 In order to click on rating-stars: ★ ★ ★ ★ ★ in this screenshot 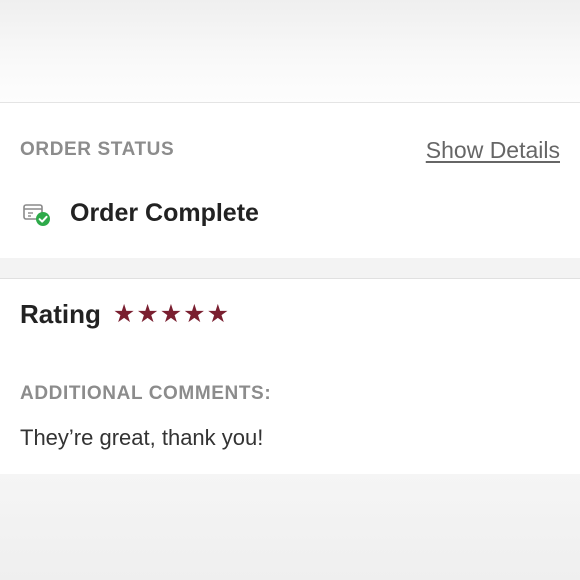, I will do `click(171, 314)`.